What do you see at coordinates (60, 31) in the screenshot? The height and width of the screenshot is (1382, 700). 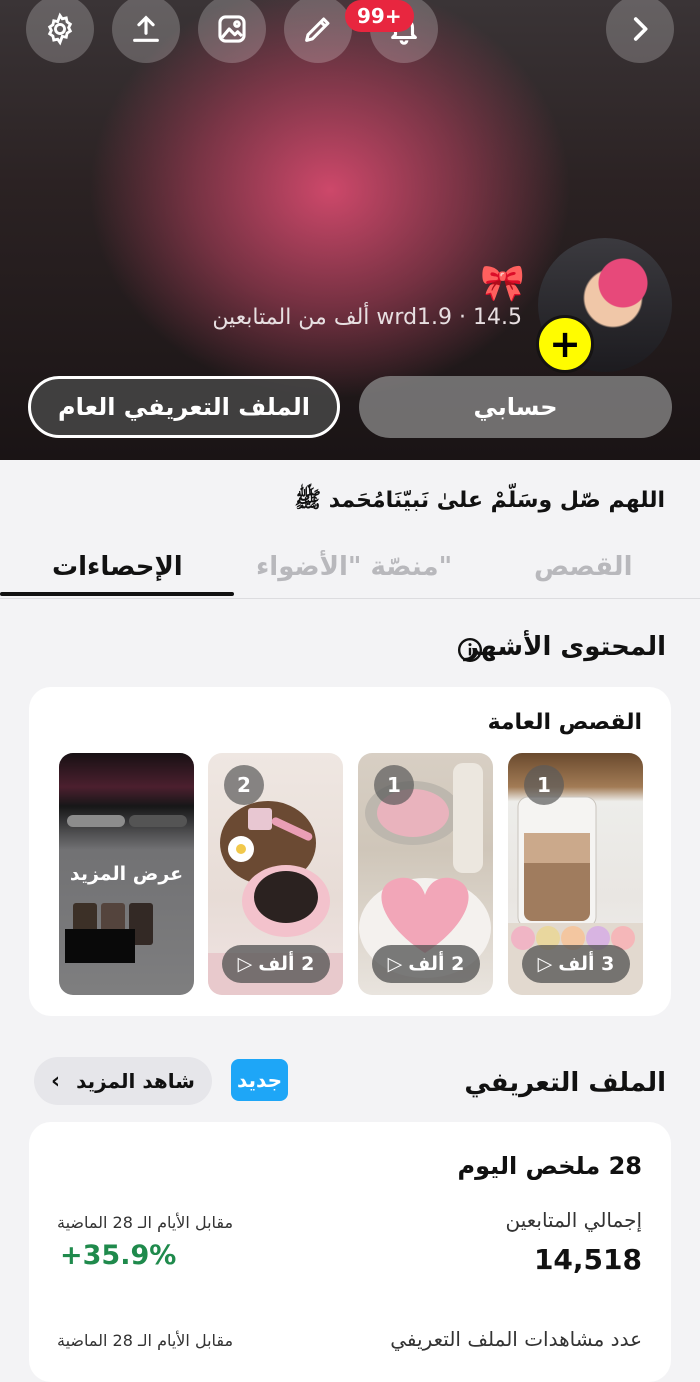 I see `settings-icon` at bounding box center [60, 31].